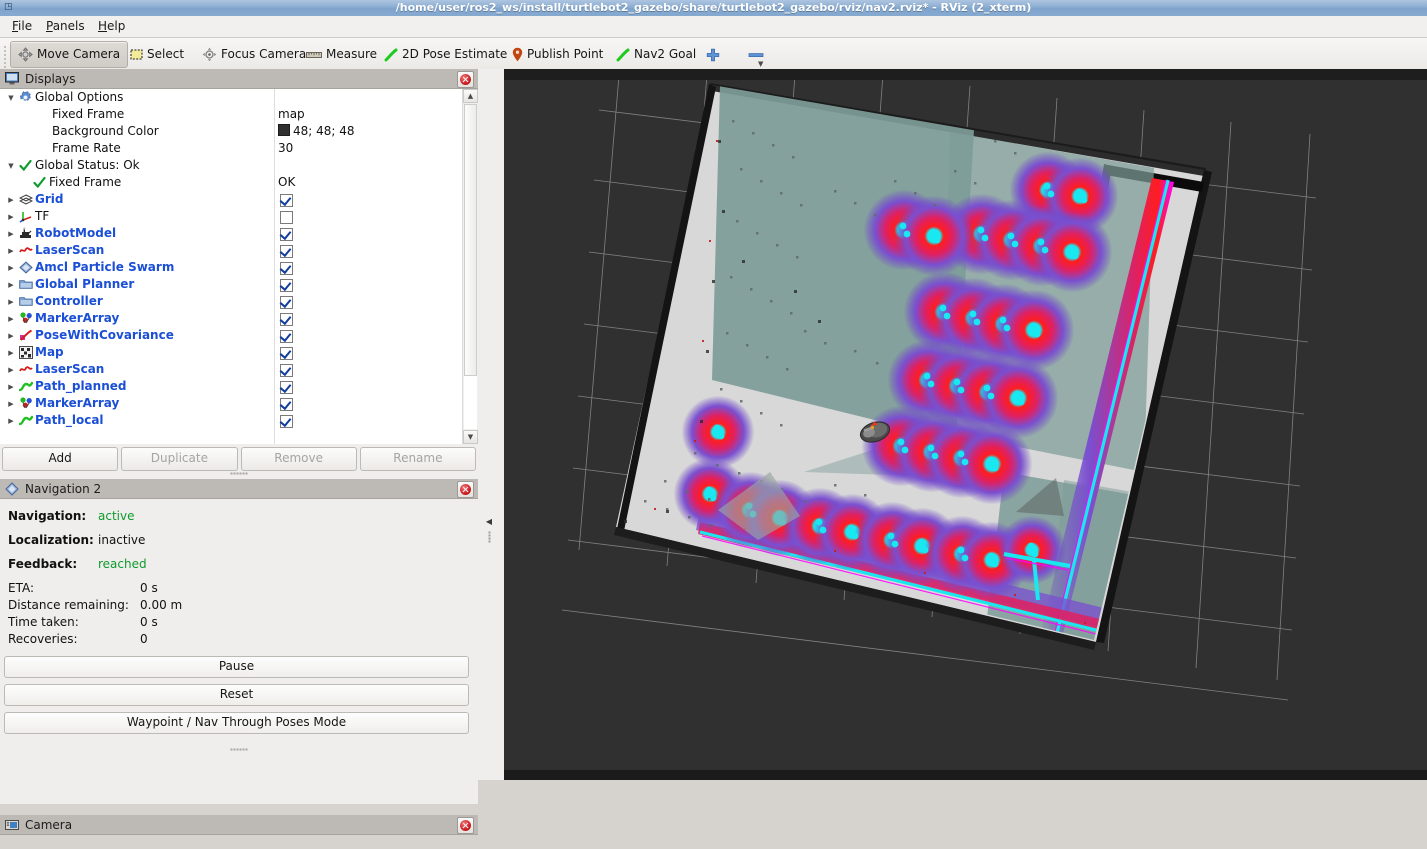 Image resolution: width=1427 pixels, height=849 pixels. I want to click on tree-row: ▼ Global Status: Ok, so click(231, 165).